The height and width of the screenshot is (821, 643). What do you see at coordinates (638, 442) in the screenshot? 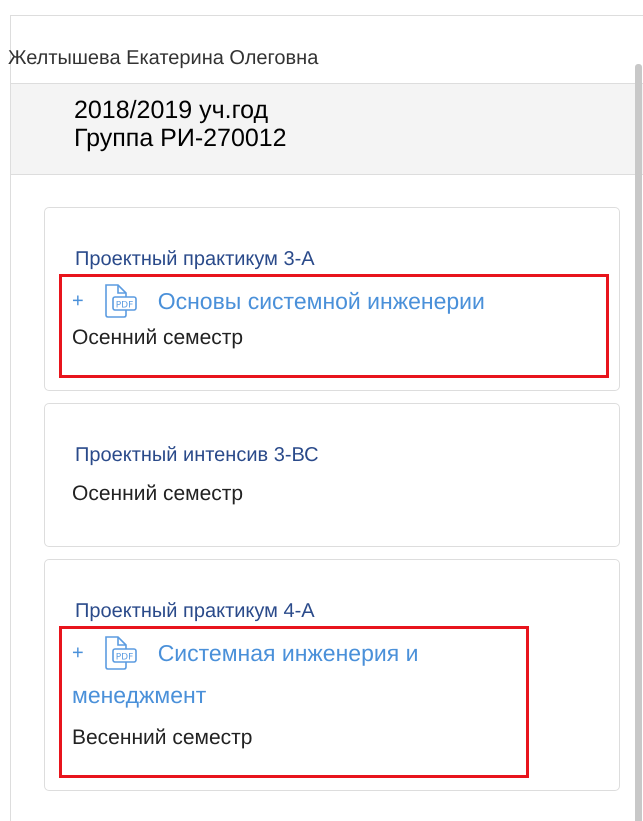
I see `scrollbar` at bounding box center [638, 442].